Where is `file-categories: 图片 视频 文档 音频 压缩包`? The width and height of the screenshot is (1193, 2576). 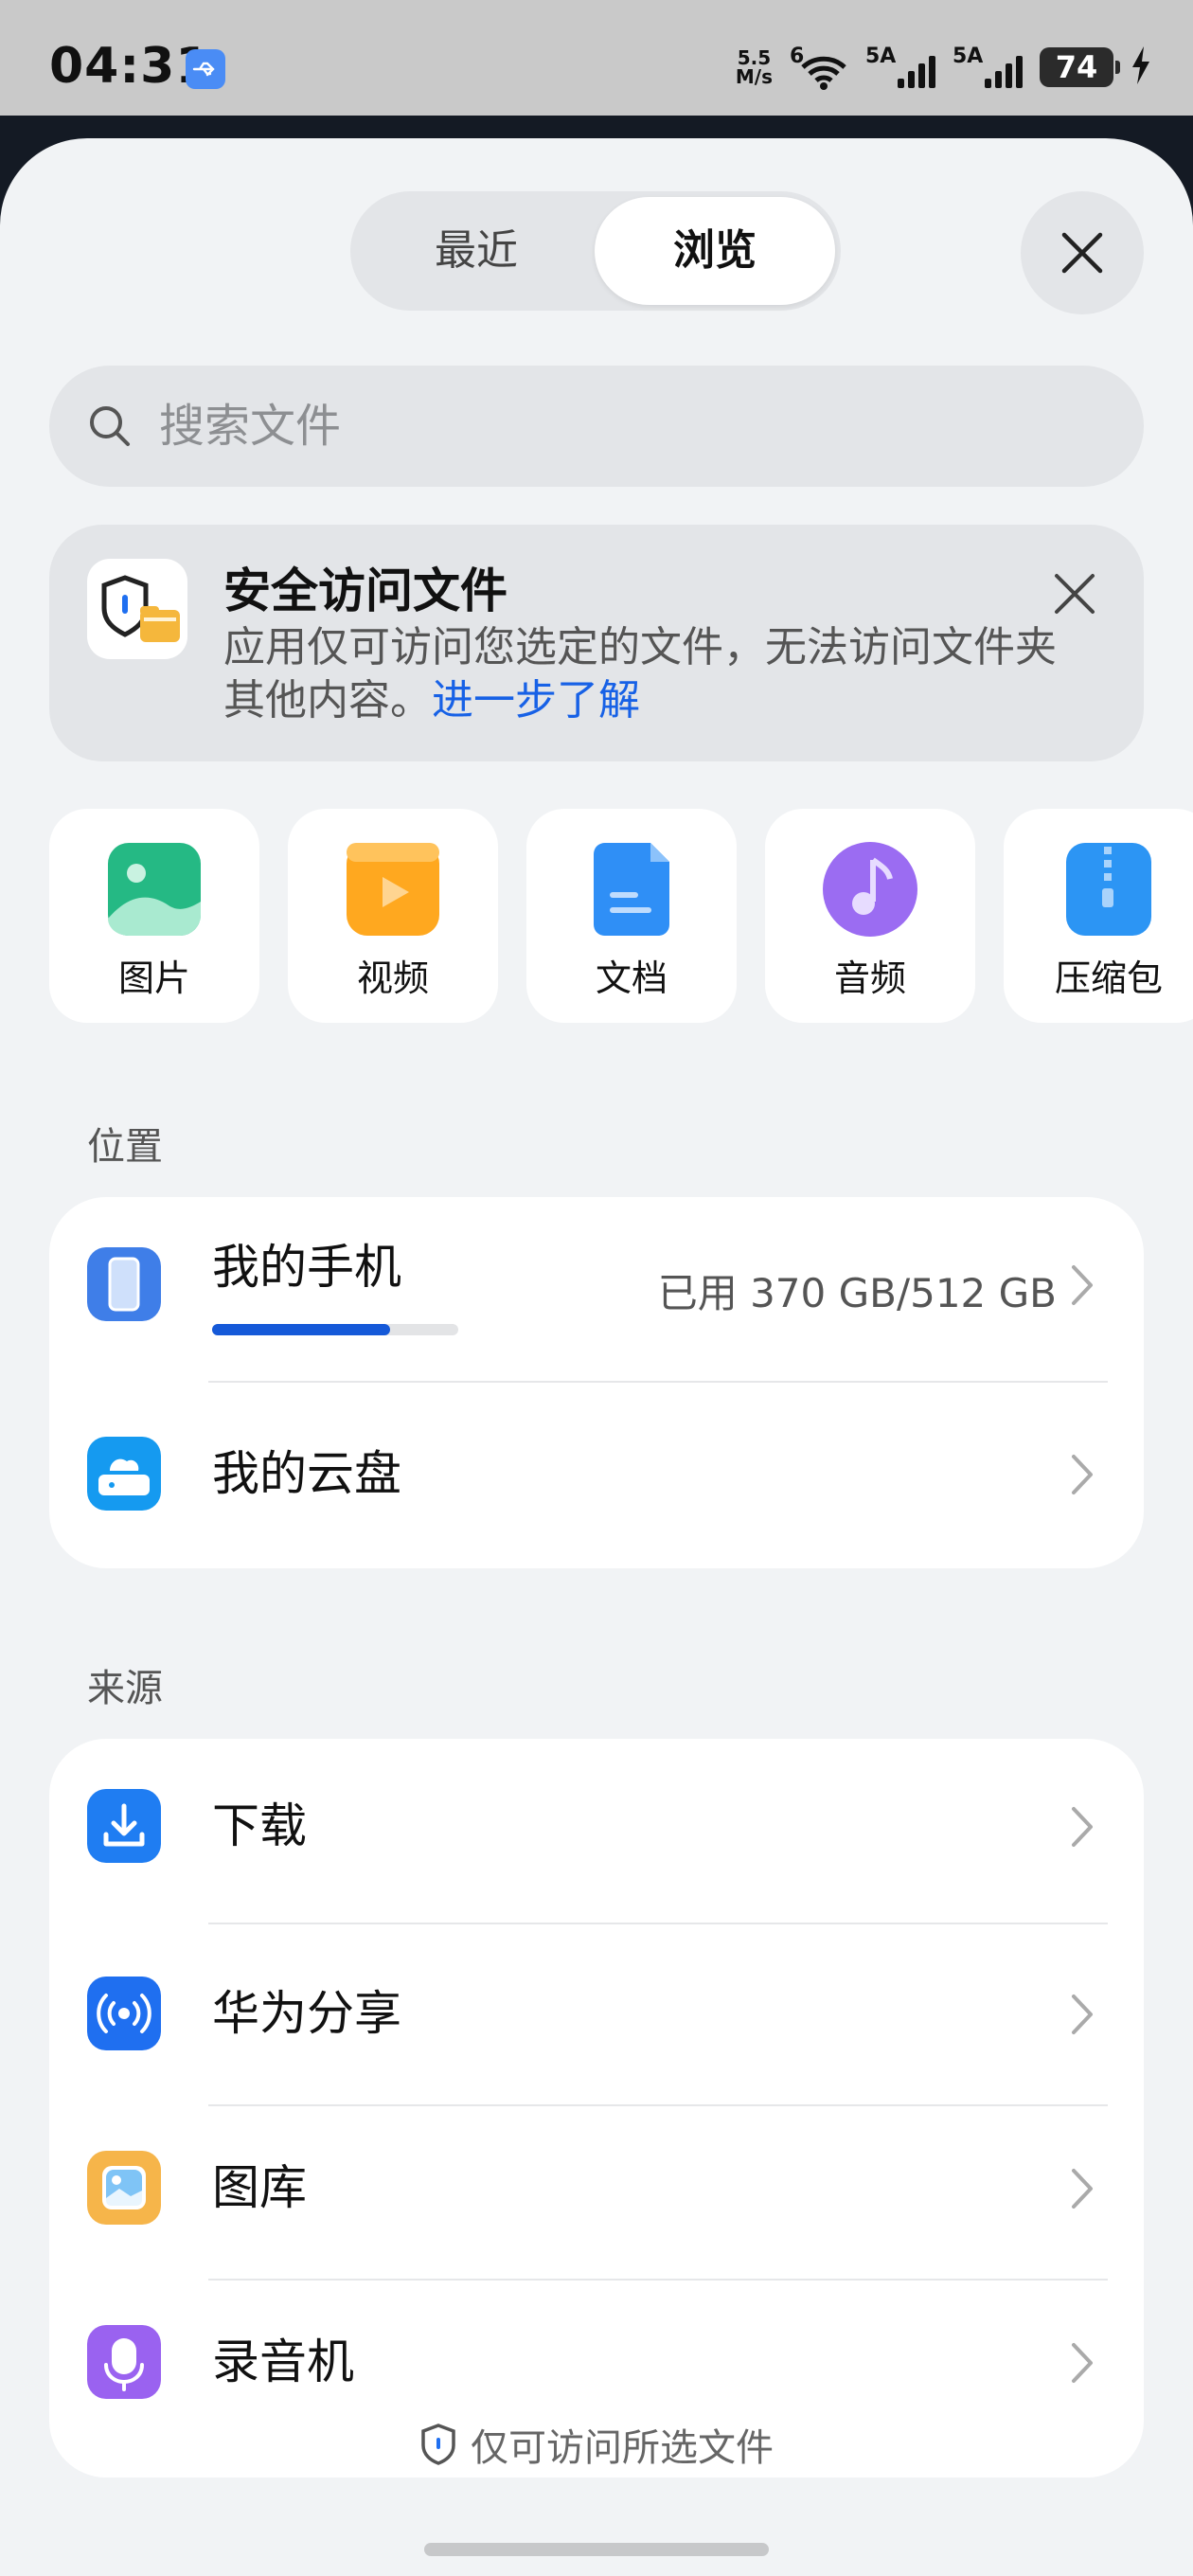
file-categories: 图片 视频 文档 音频 压缩包 is located at coordinates (621, 916).